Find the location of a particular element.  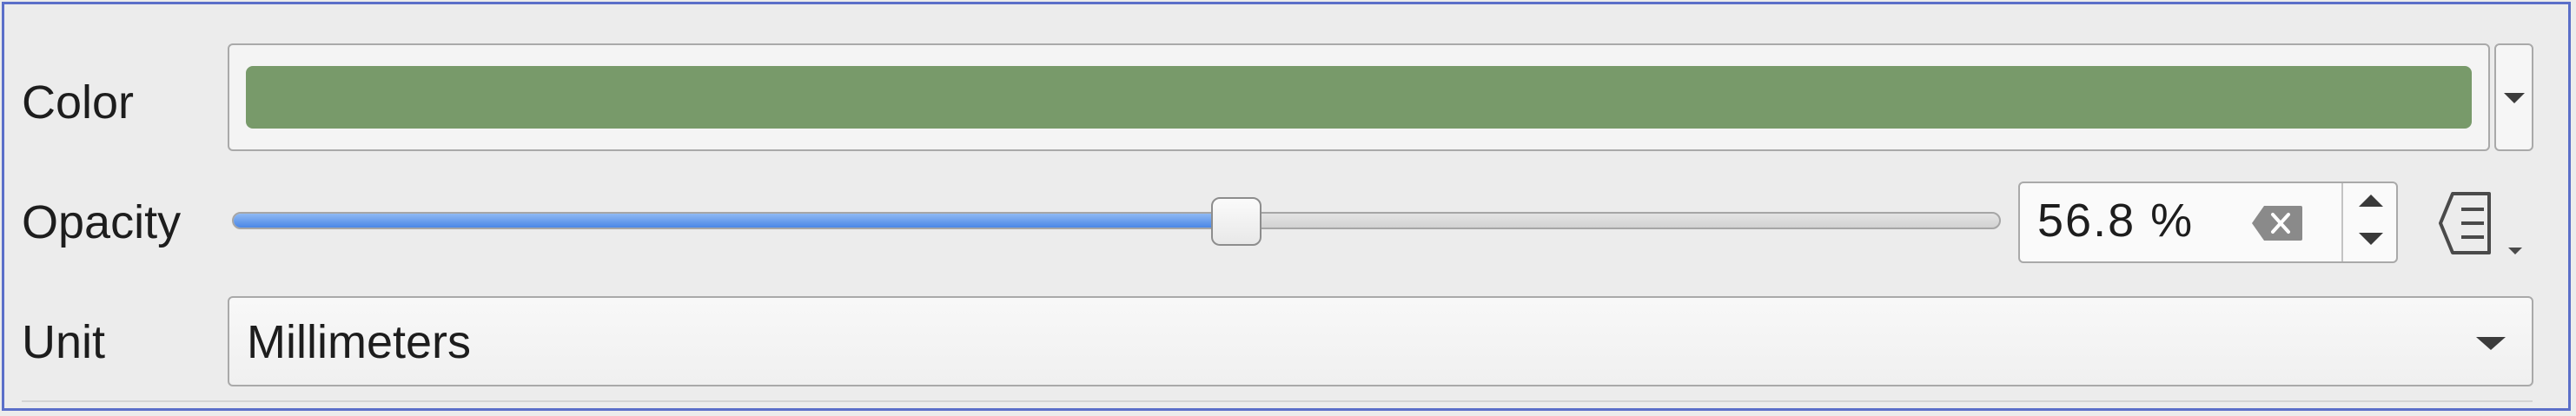

clear-icon is located at coordinates (2277, 223).